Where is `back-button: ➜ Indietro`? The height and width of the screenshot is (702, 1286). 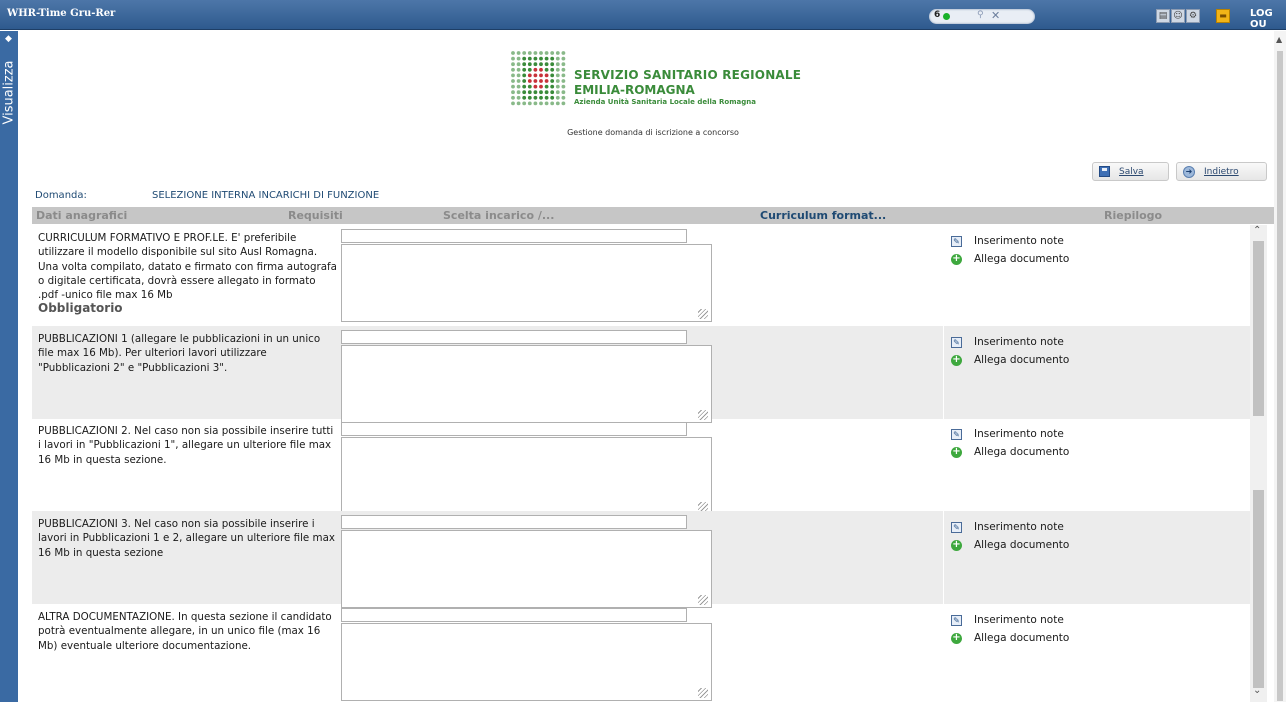
back-button: ➜ Indietro is located at coordinates (1221, 171).